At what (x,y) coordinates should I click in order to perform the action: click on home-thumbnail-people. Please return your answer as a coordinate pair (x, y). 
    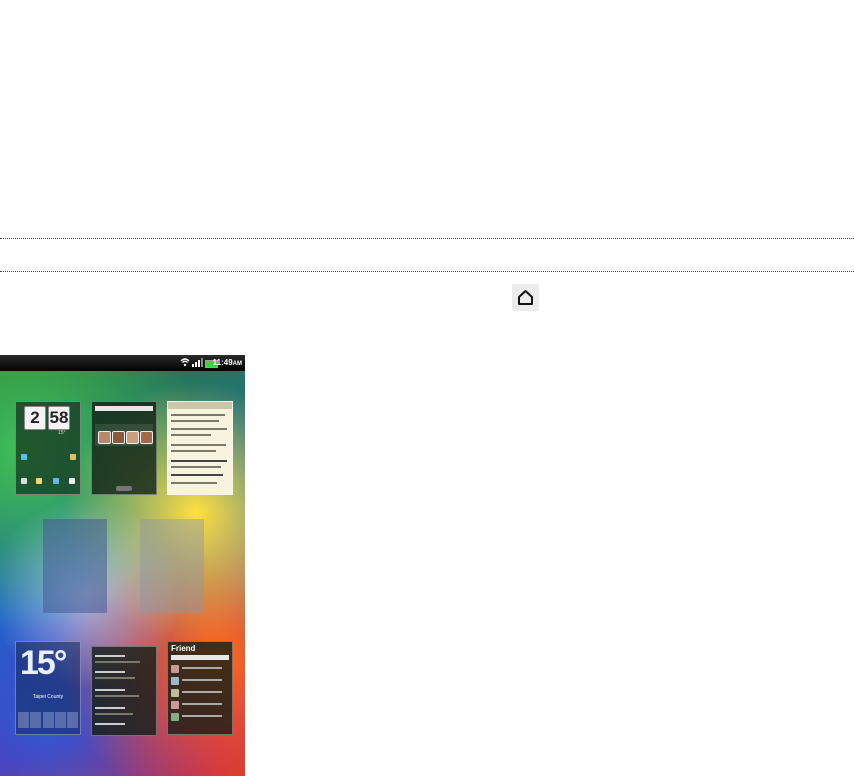
    Looking at the image, I should click on (124, 448).